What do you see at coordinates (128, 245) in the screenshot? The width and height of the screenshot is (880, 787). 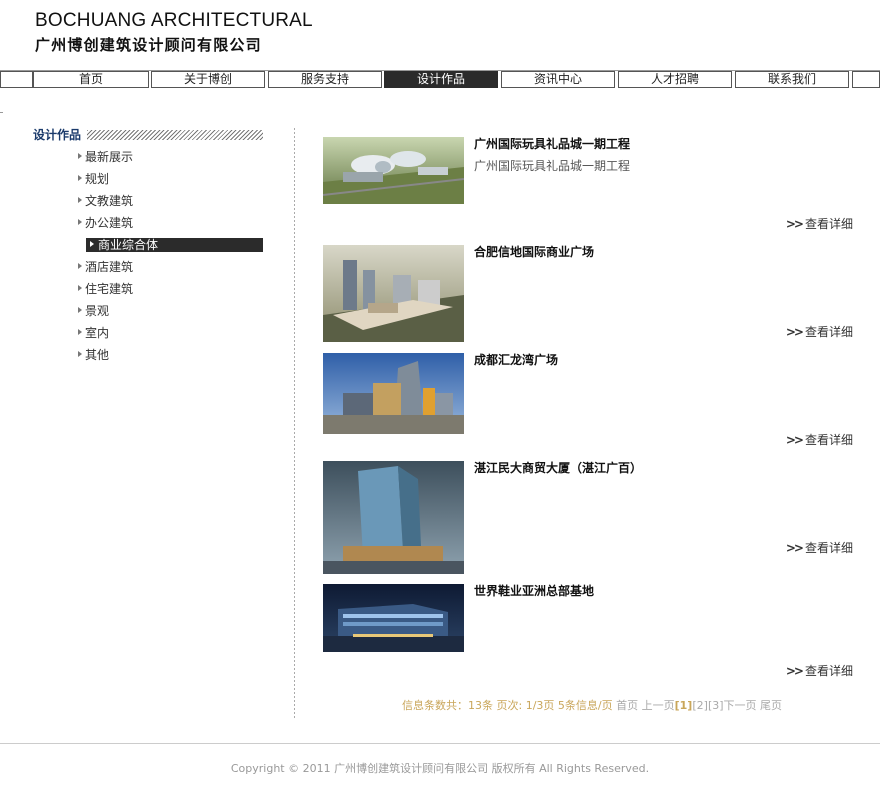 I see `sidebar-item-label: 商业综合体` at bounding box center [128, 245].